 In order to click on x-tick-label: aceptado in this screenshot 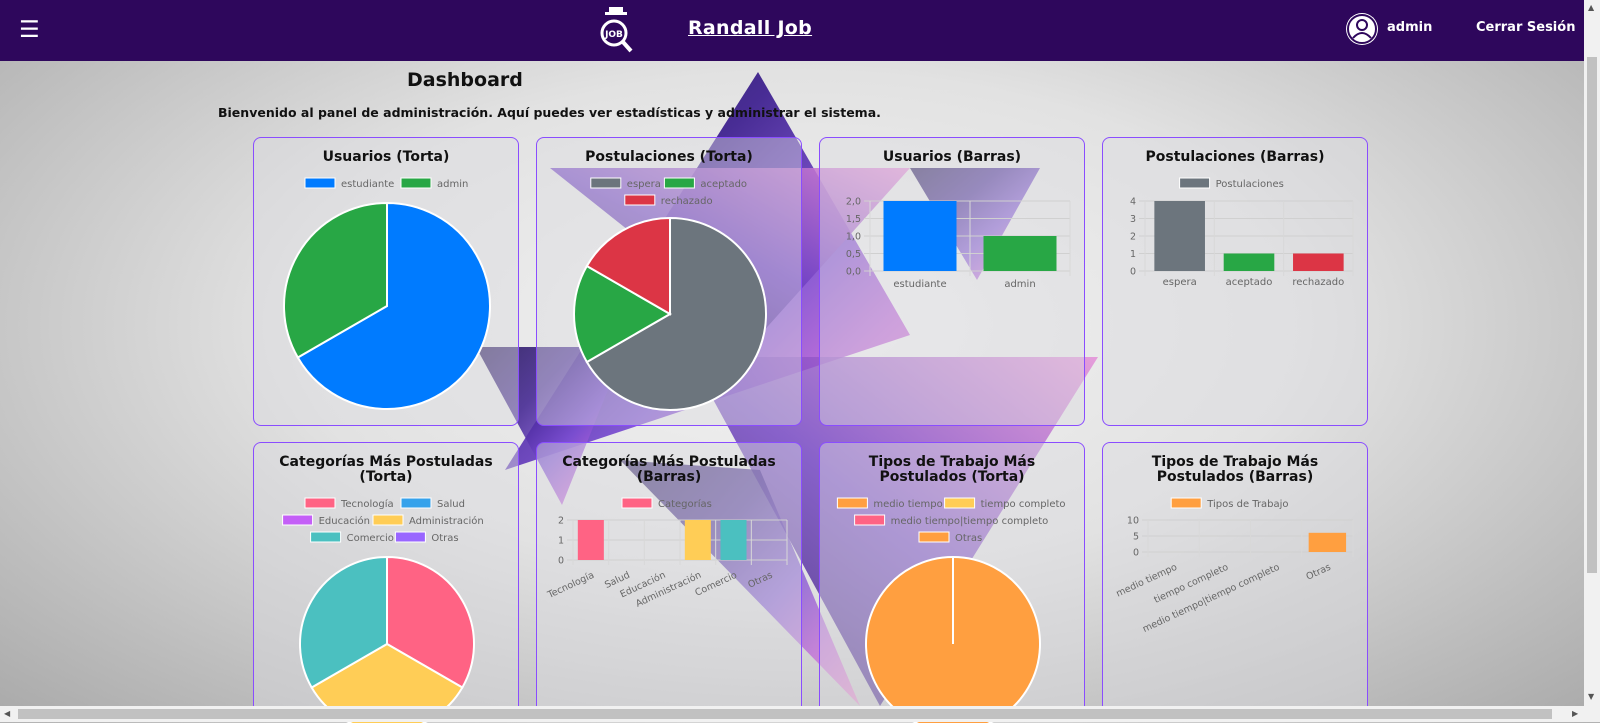, I will do `click(1249, 282)`.